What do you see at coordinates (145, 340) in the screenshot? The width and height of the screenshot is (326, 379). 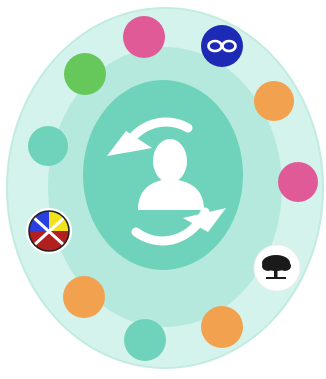 I see `teal-circle-bottom` at bounding box center [145, 340].